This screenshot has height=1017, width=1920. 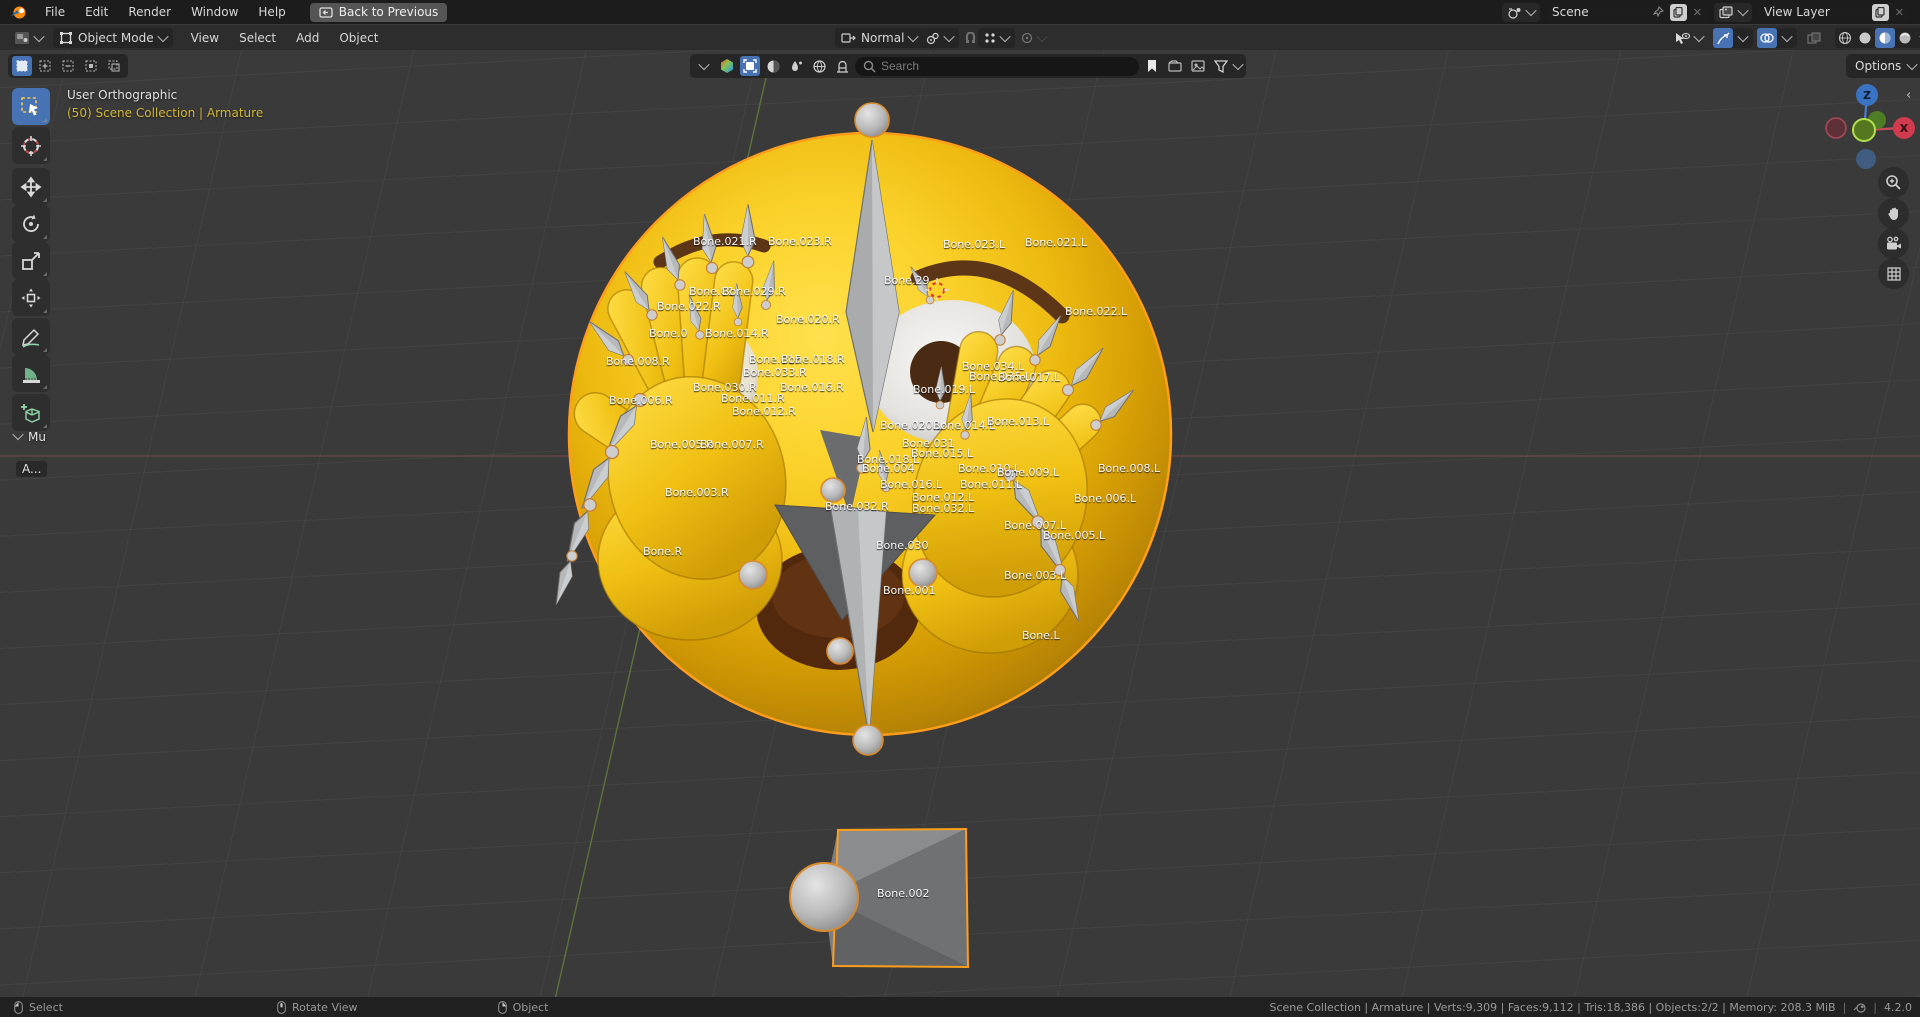 I want to click on search-input, so click(x=997, y=66).